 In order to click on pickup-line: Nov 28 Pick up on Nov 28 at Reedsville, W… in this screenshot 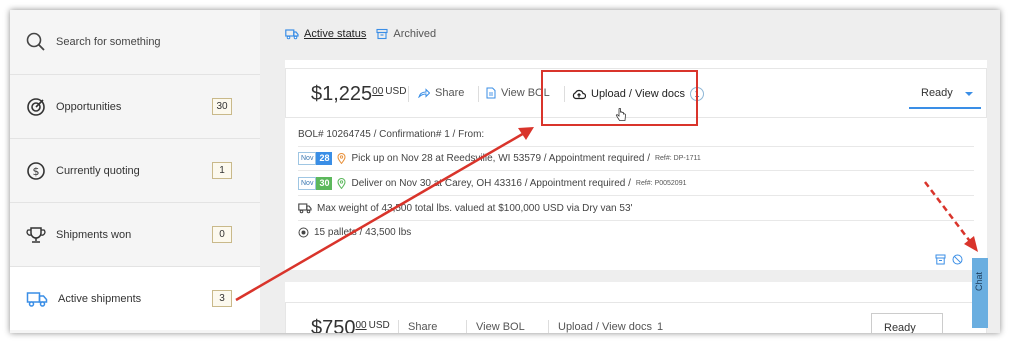, I will do `click(499, 158)`.